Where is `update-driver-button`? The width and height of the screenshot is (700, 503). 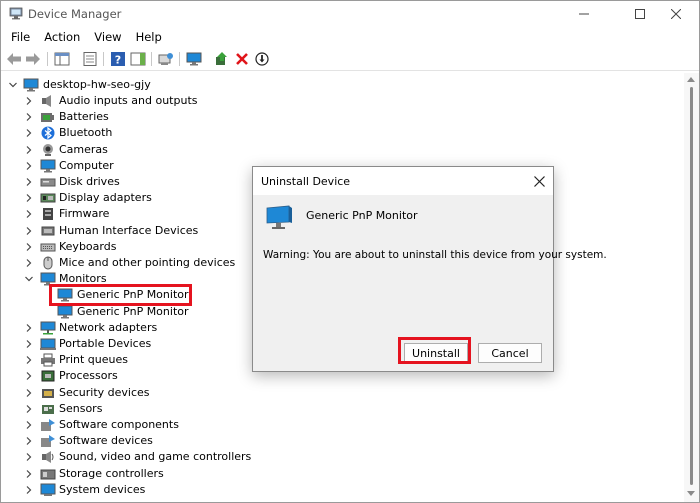
update-driver-button is located at coordinates (222, 59).